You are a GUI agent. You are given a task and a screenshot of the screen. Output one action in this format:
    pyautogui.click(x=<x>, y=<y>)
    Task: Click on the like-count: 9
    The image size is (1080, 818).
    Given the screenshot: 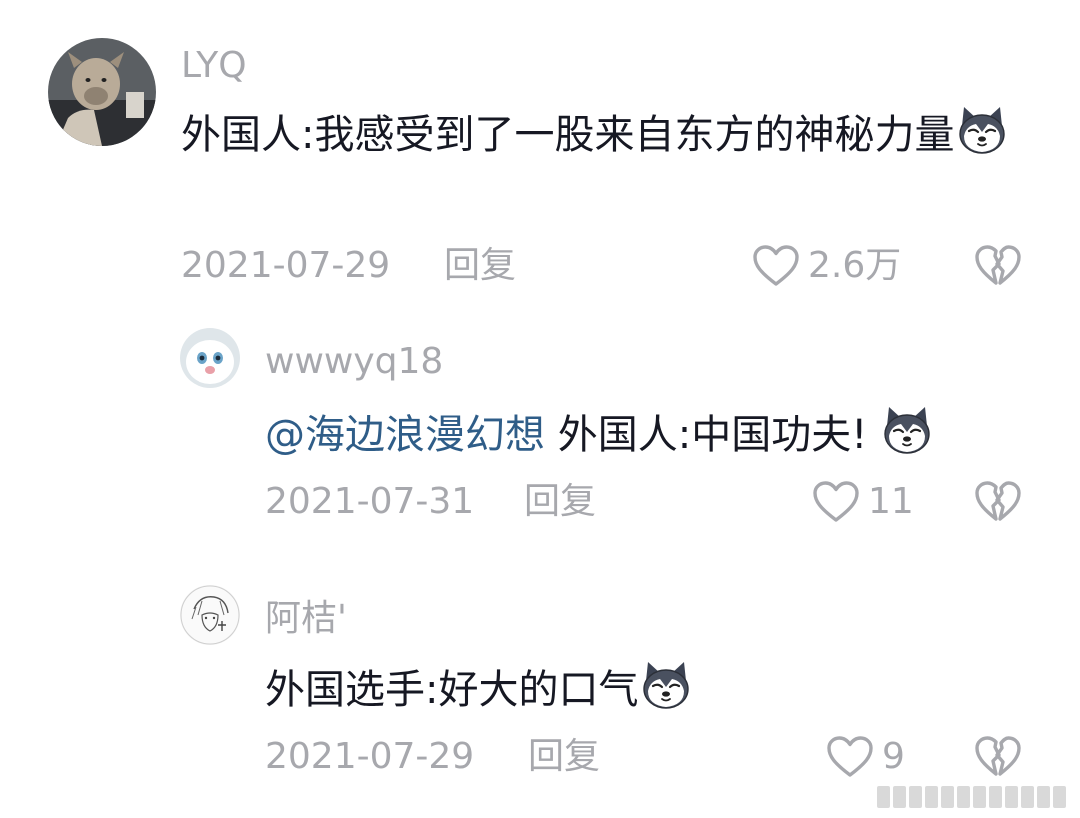 What is the action you would take?
    pyautogui.click(x=893, y=756)
    